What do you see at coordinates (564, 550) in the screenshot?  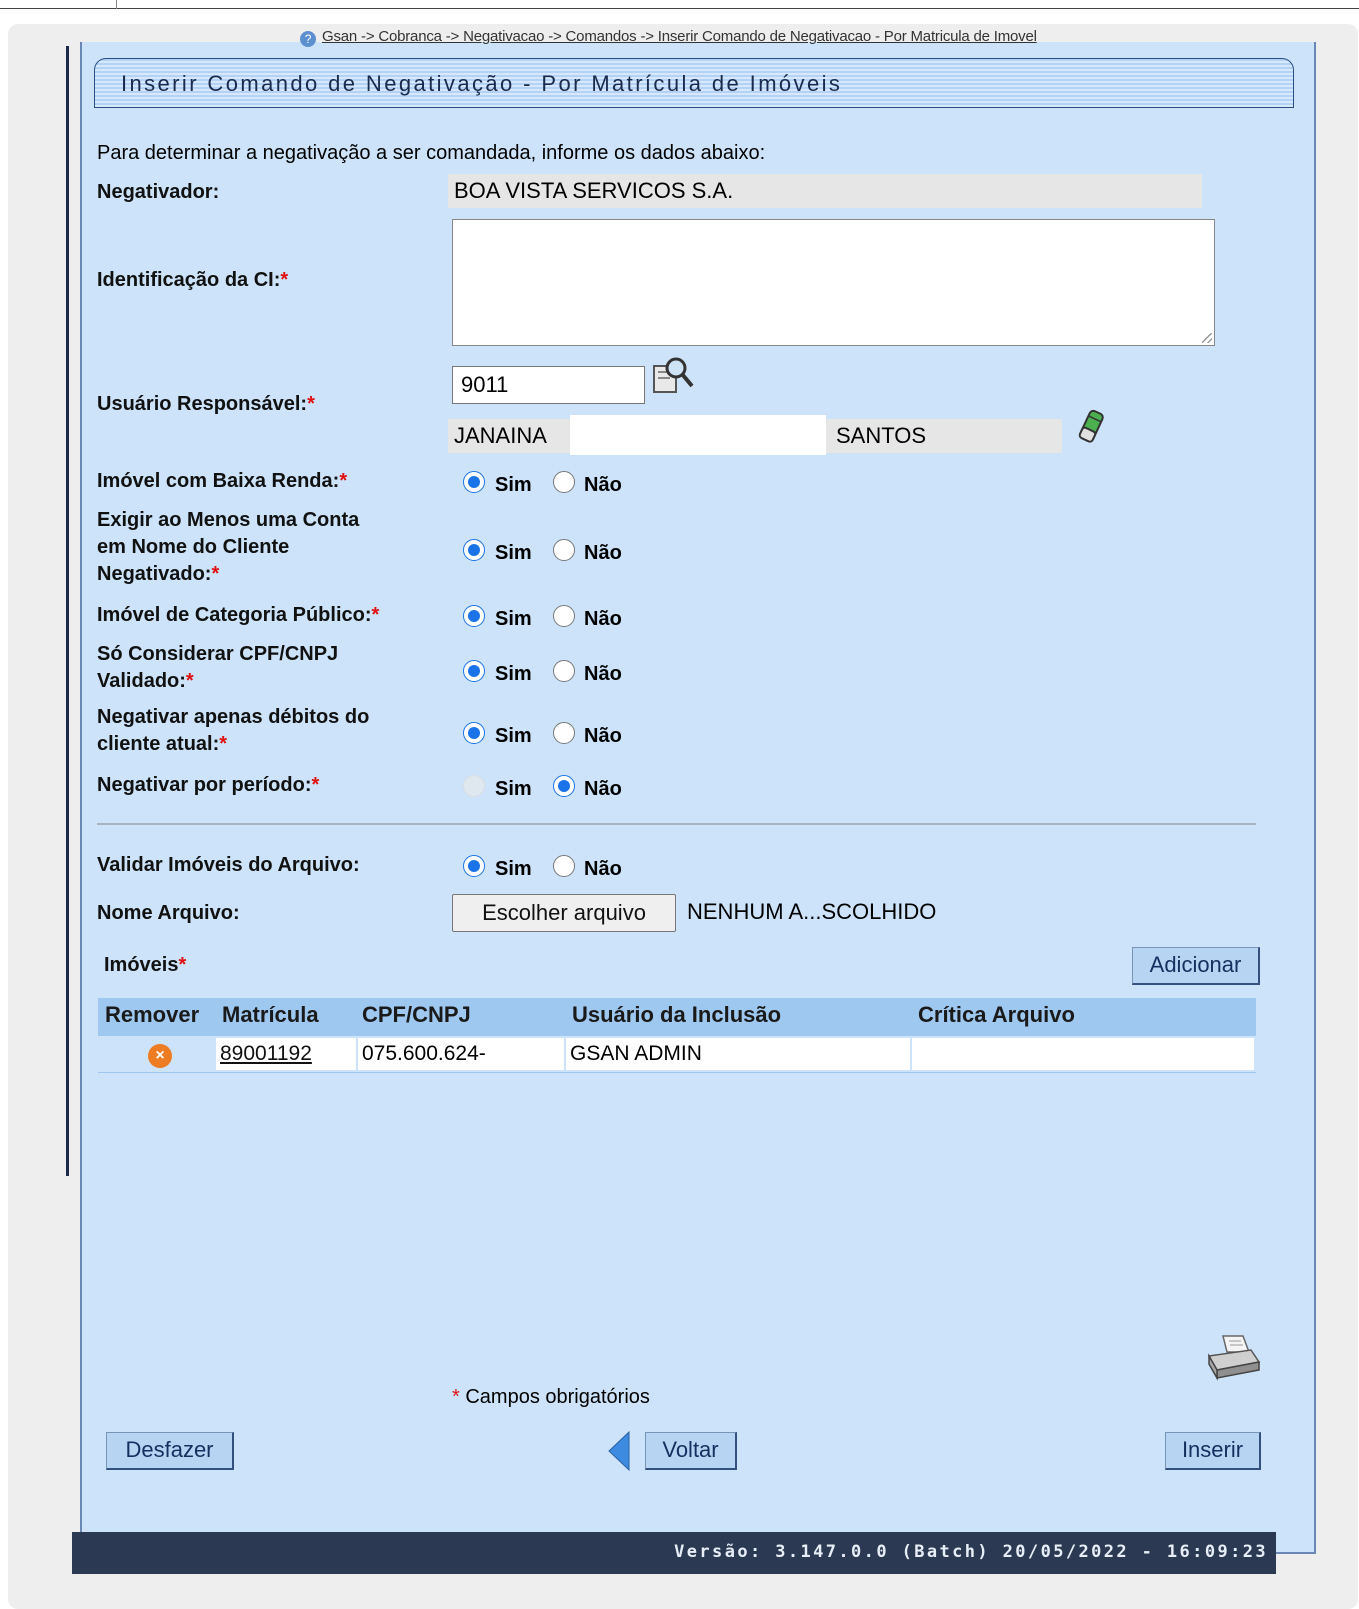 I see `exigir-conta-nao-radio` at bounding box center [564, 550].